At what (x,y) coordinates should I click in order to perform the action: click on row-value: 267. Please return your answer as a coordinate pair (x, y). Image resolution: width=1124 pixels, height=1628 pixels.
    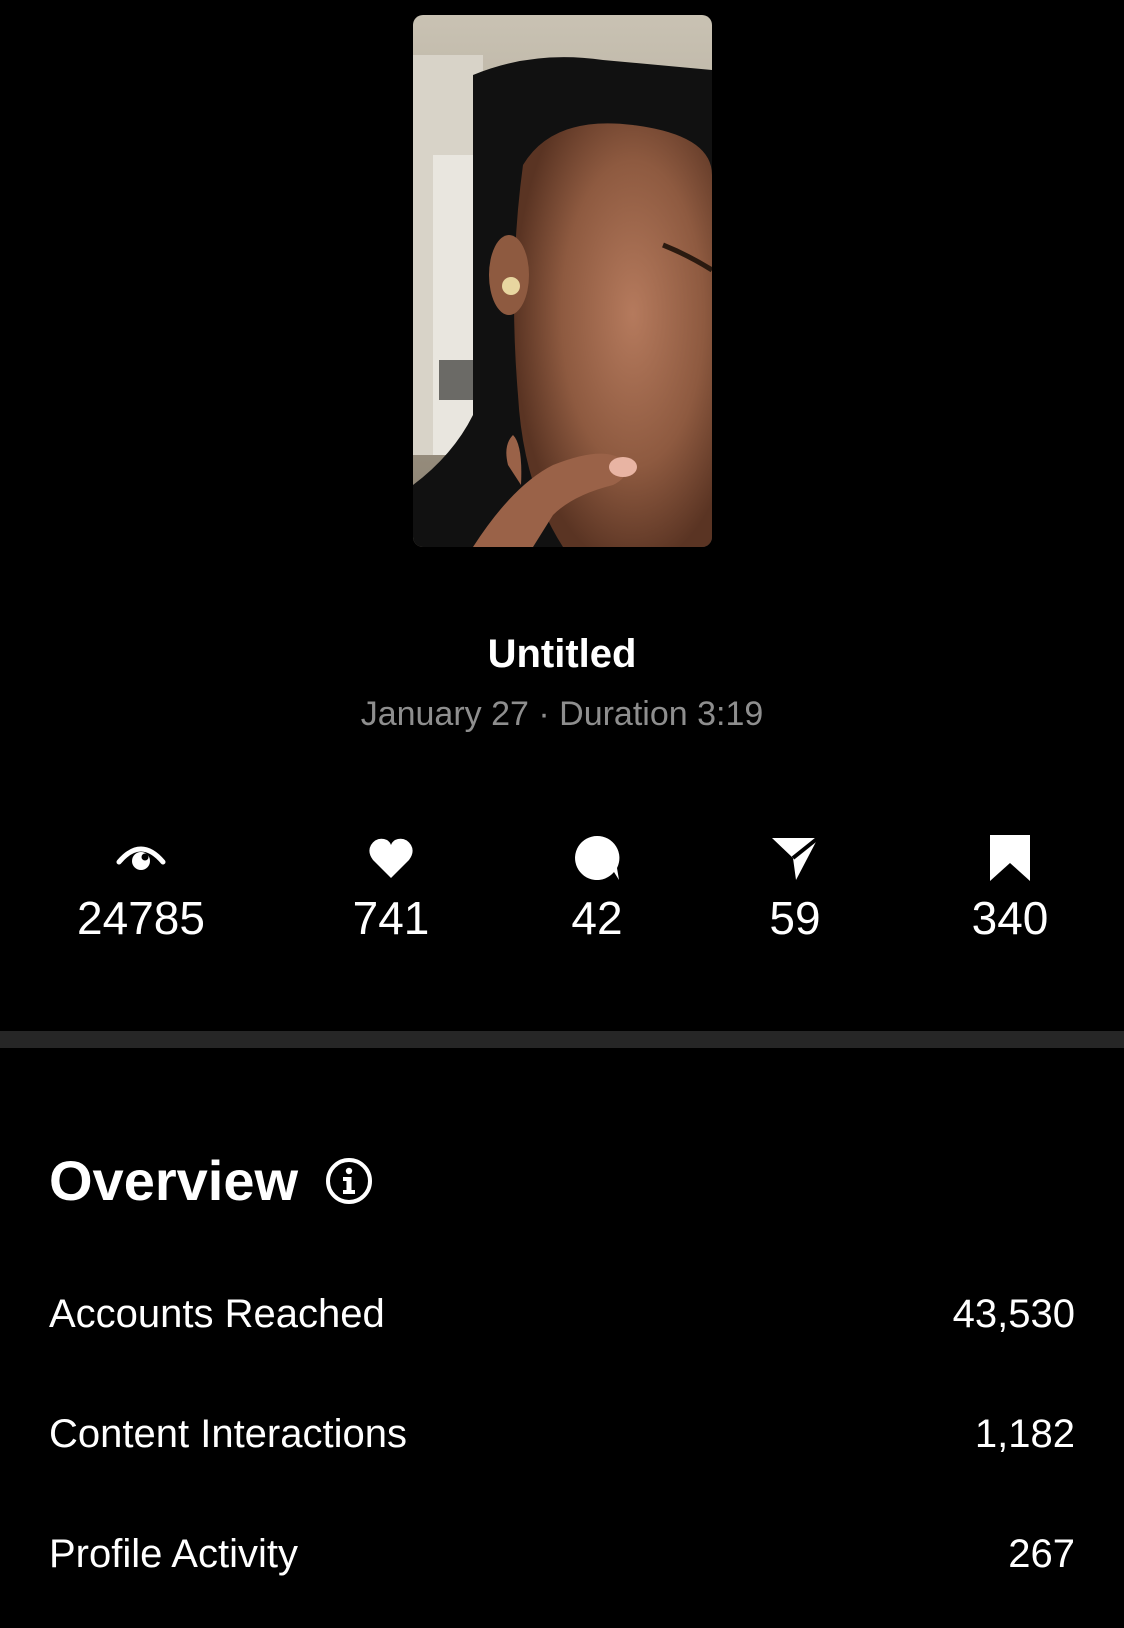
    Looking at the image, I should click on (1041, 1553).